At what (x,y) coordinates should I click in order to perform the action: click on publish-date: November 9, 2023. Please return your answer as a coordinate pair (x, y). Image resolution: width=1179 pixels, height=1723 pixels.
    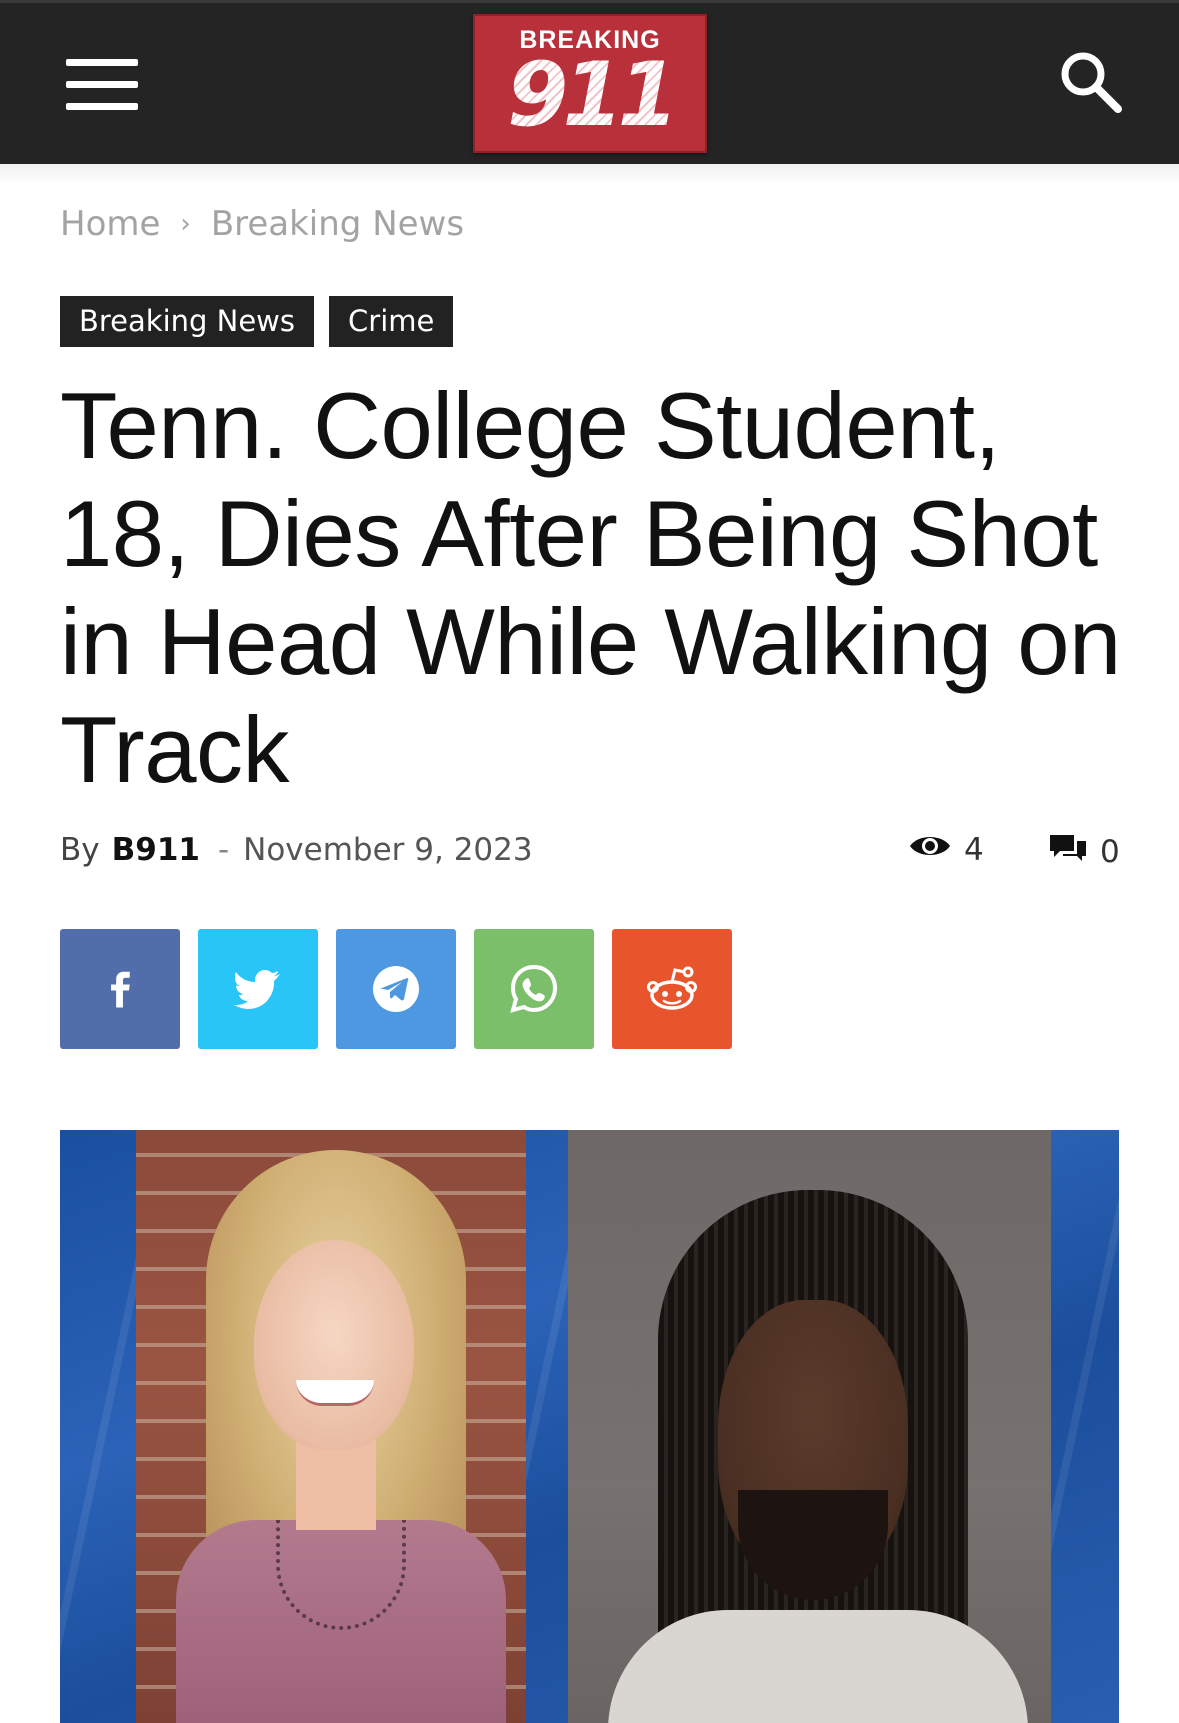
    Looking at the image, I should click on (388, 850).